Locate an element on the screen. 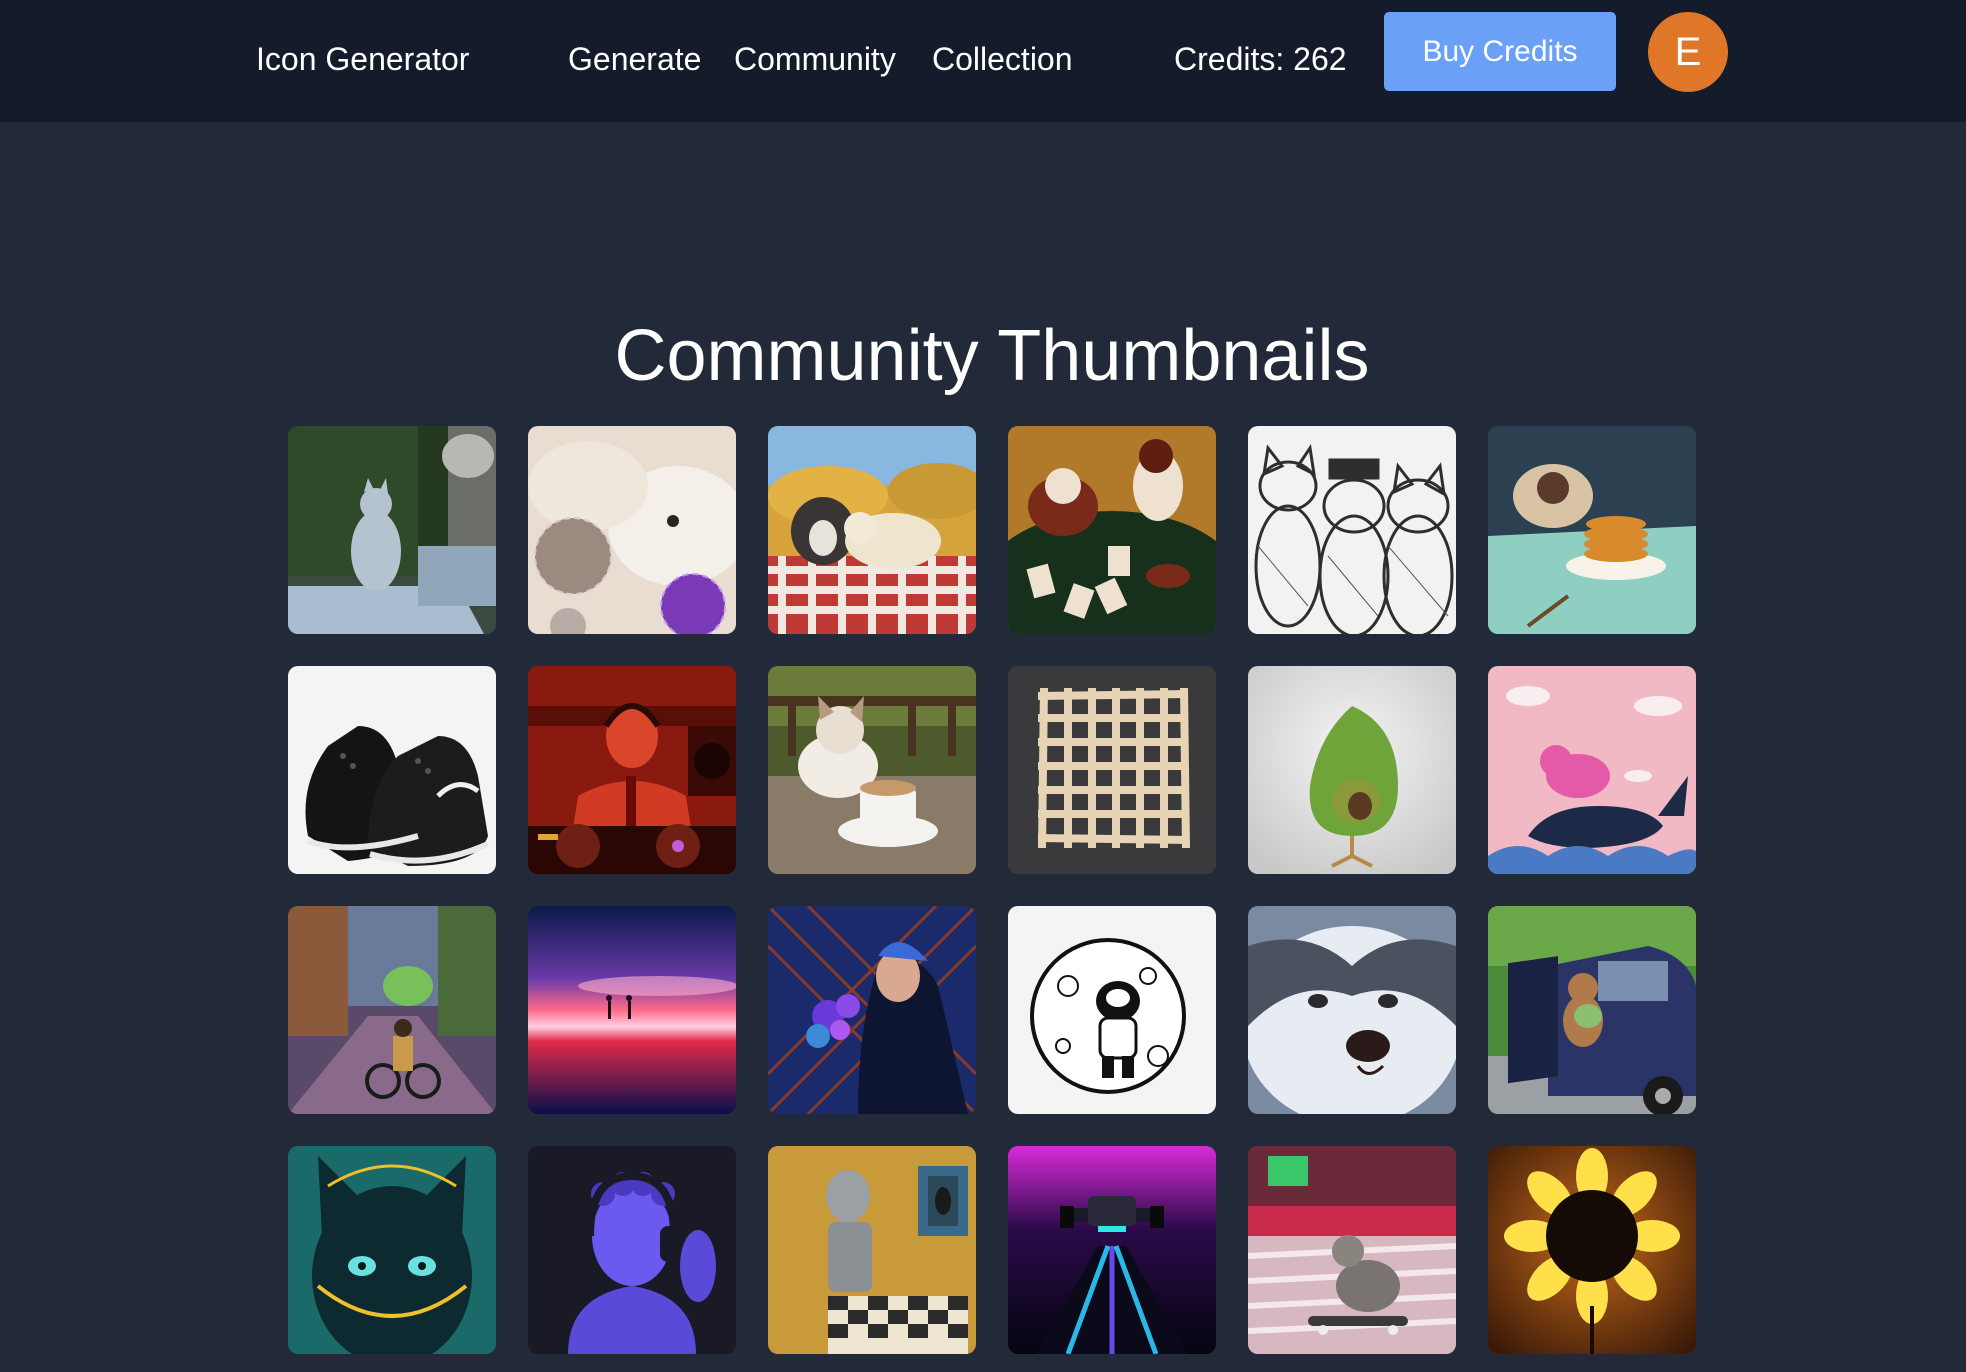 The image size is (1966, 1372). cat-coffee-icon is located at coordinates (872, 770).